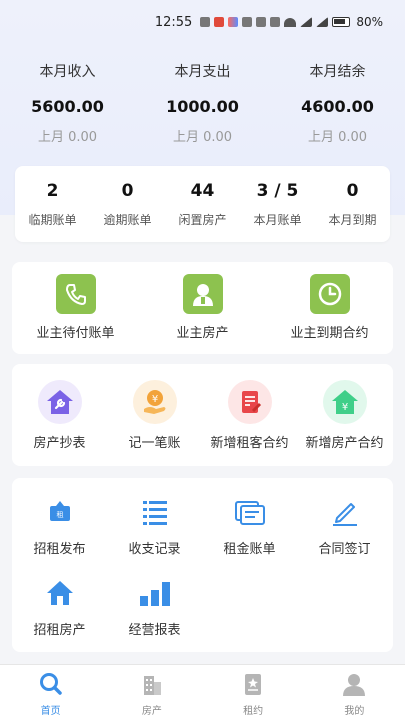 This screenshot has width=405, height=720. Describe the element at coordinates (154, 630) in the screenshot. I see `function-label: 经营报表` at that location.